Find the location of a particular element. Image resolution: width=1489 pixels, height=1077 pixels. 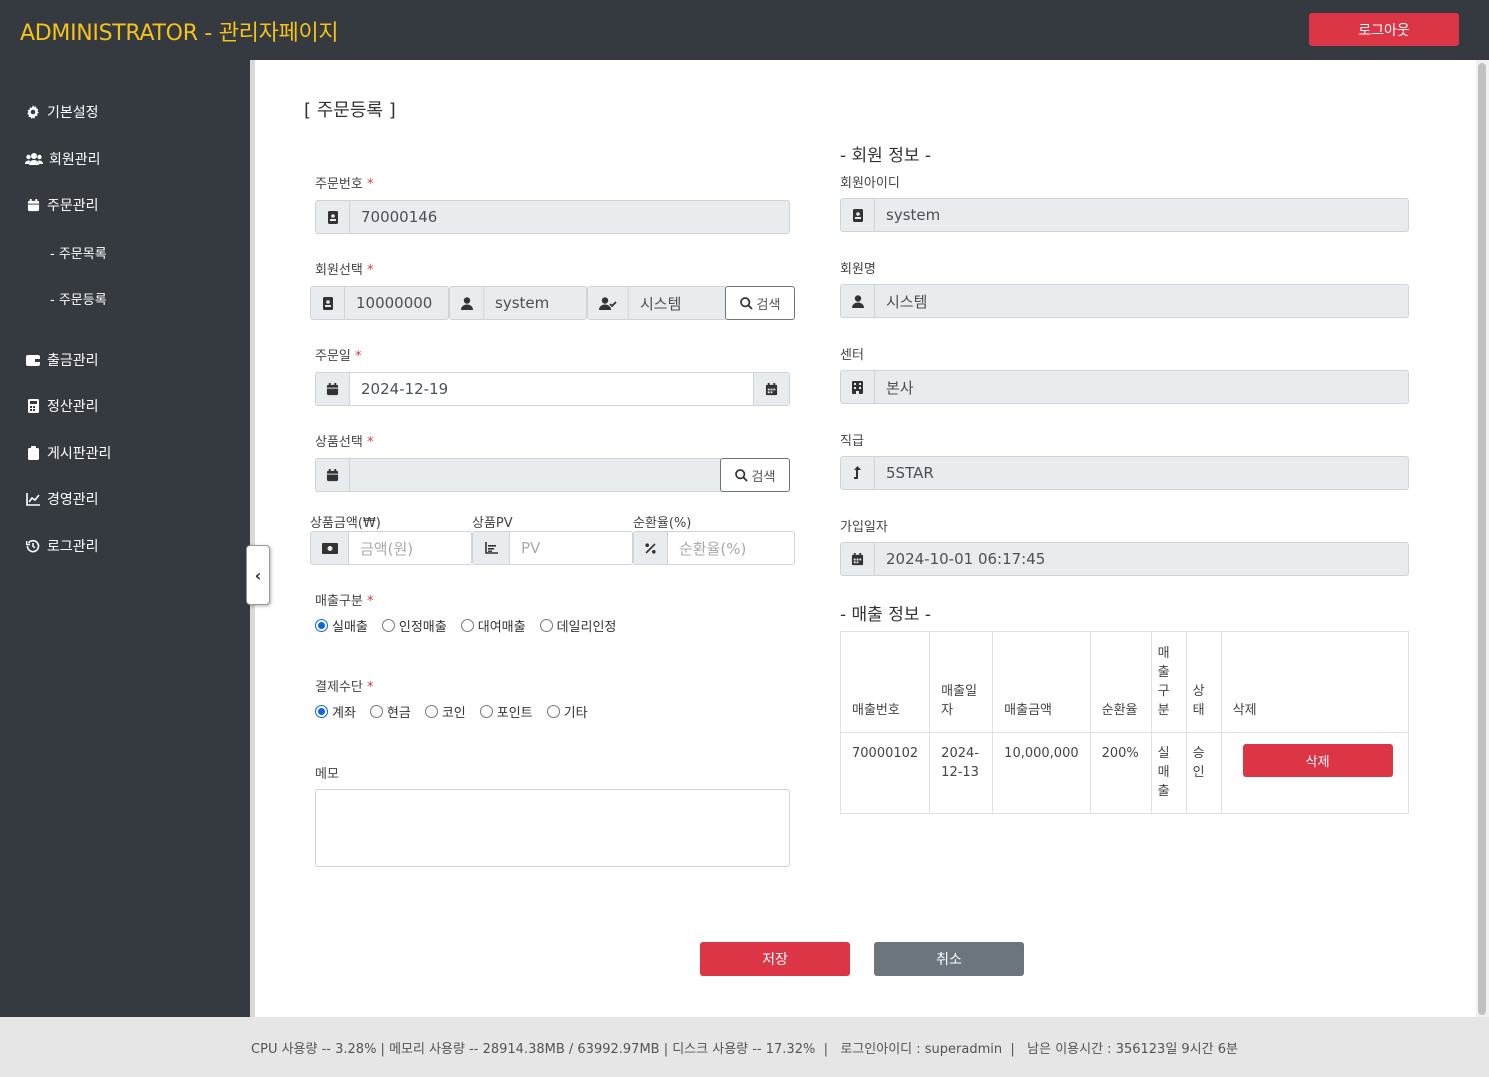

sidebar-item-label: 게시판관리 is located at coordinates (79, 454).